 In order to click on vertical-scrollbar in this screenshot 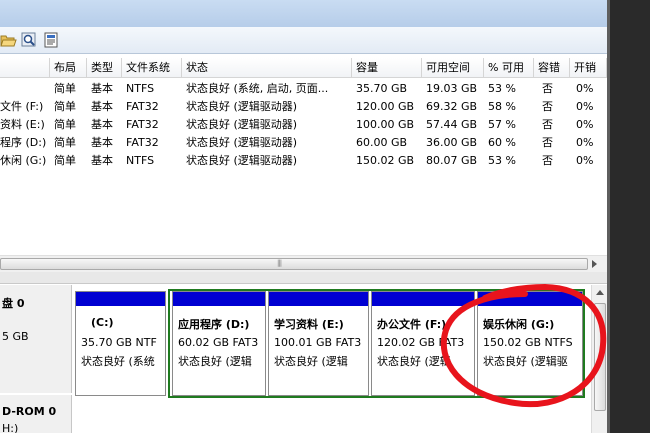, I will do `click(599, 359)`.